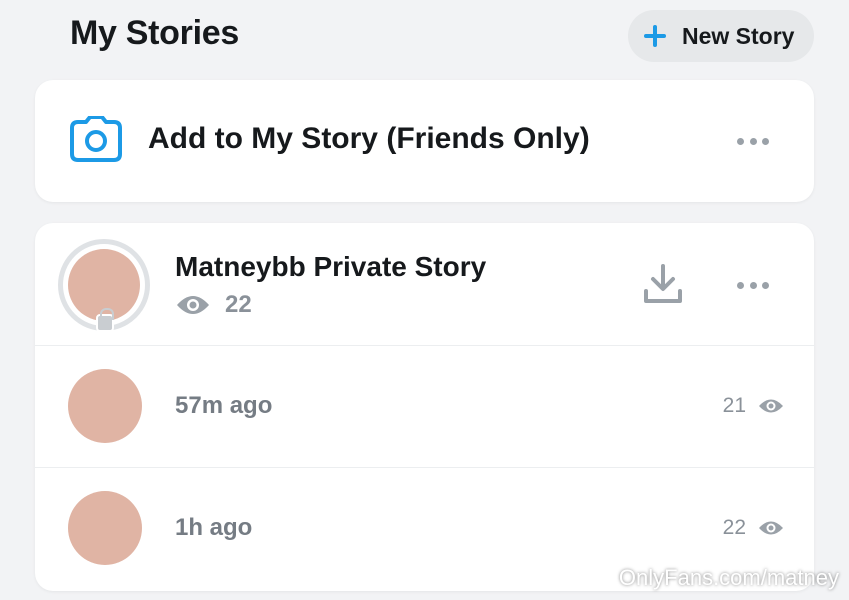  What do you see at coordinates (663, 284) in the screenshot?
I see `download-icon` at bounding box center [663, 284].